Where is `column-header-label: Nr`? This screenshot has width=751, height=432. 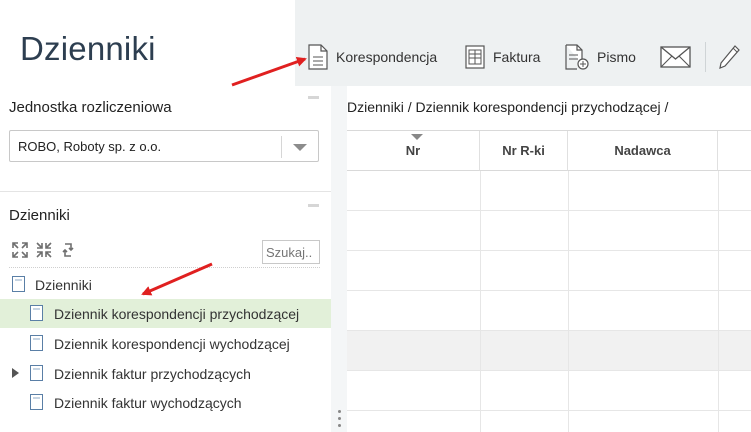
column-header-label: Nr is located at coordinates (413, 150).